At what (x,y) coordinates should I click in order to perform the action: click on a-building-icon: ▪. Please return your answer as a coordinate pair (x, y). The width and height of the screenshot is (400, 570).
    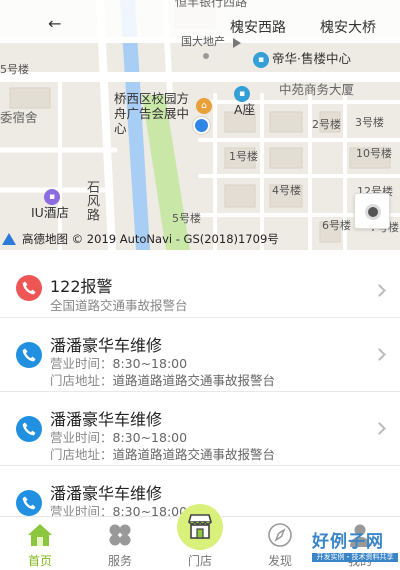
    Looking at the image, I should click on (242, 94).